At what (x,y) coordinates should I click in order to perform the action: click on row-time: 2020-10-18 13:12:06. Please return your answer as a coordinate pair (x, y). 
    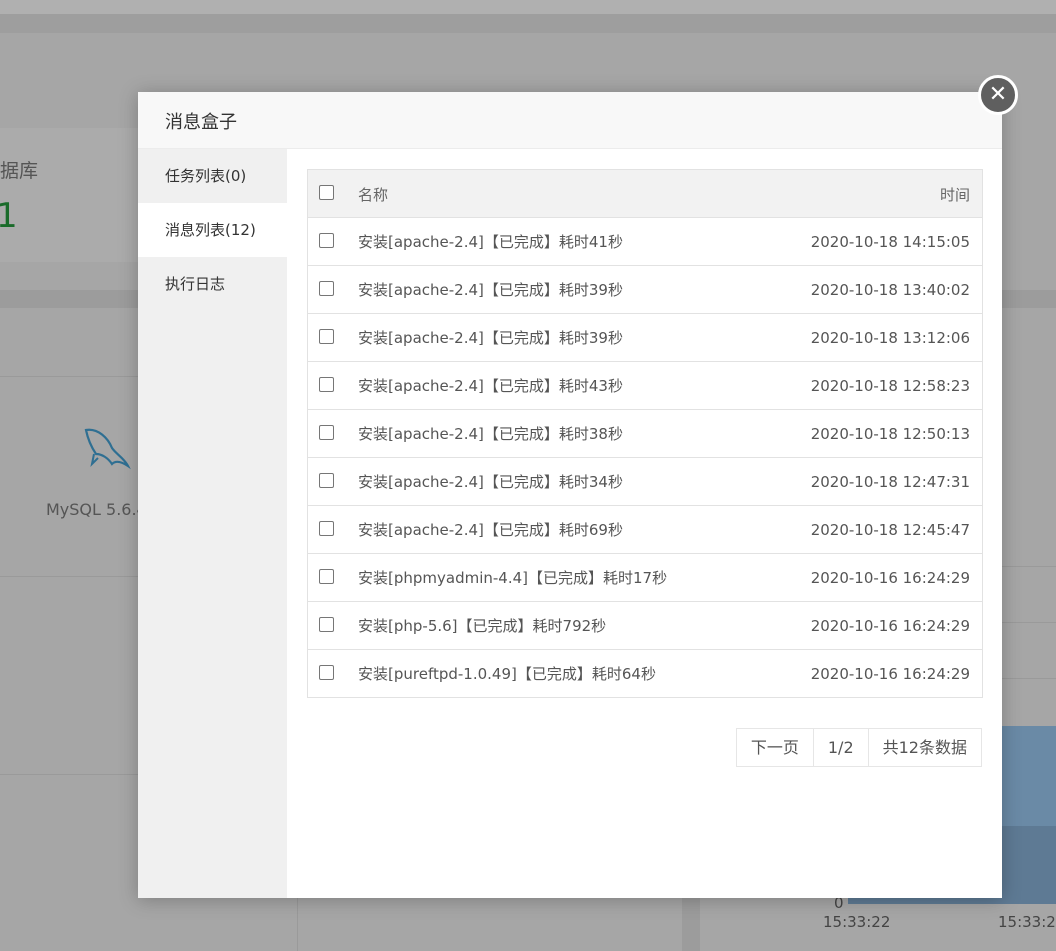
    Looking at the image, I should click on (890, 338).